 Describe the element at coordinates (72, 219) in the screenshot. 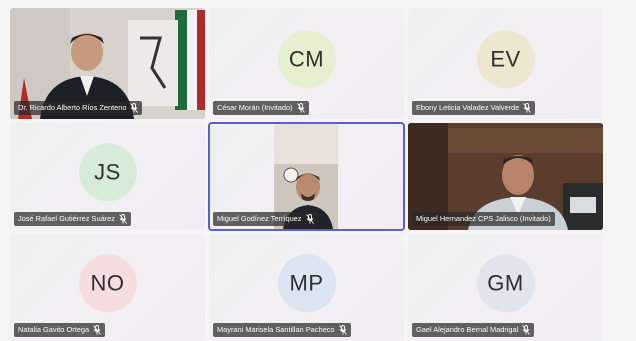

I see `participant-name-label: José Rafael Gutiérrez Suárez` at that location.